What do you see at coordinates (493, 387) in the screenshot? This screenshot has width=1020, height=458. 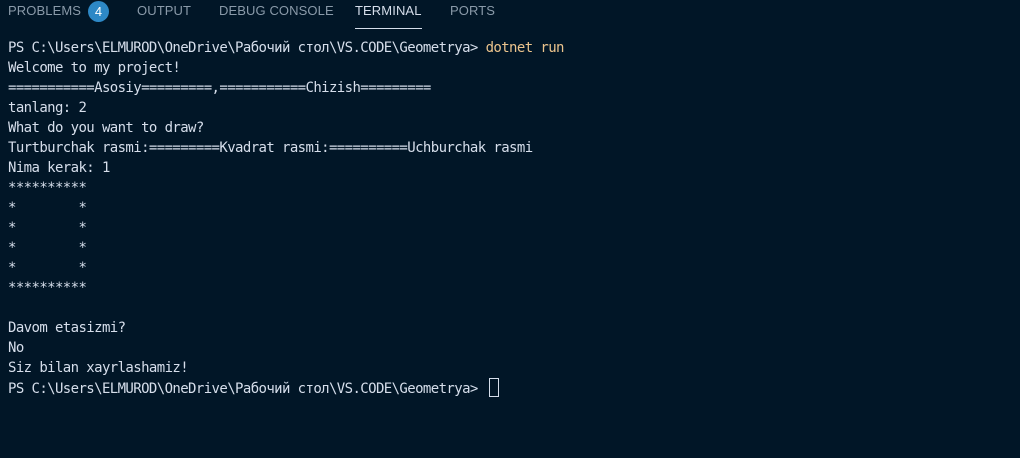 I see `terminal-cursor` at bounding box center [493, 387].